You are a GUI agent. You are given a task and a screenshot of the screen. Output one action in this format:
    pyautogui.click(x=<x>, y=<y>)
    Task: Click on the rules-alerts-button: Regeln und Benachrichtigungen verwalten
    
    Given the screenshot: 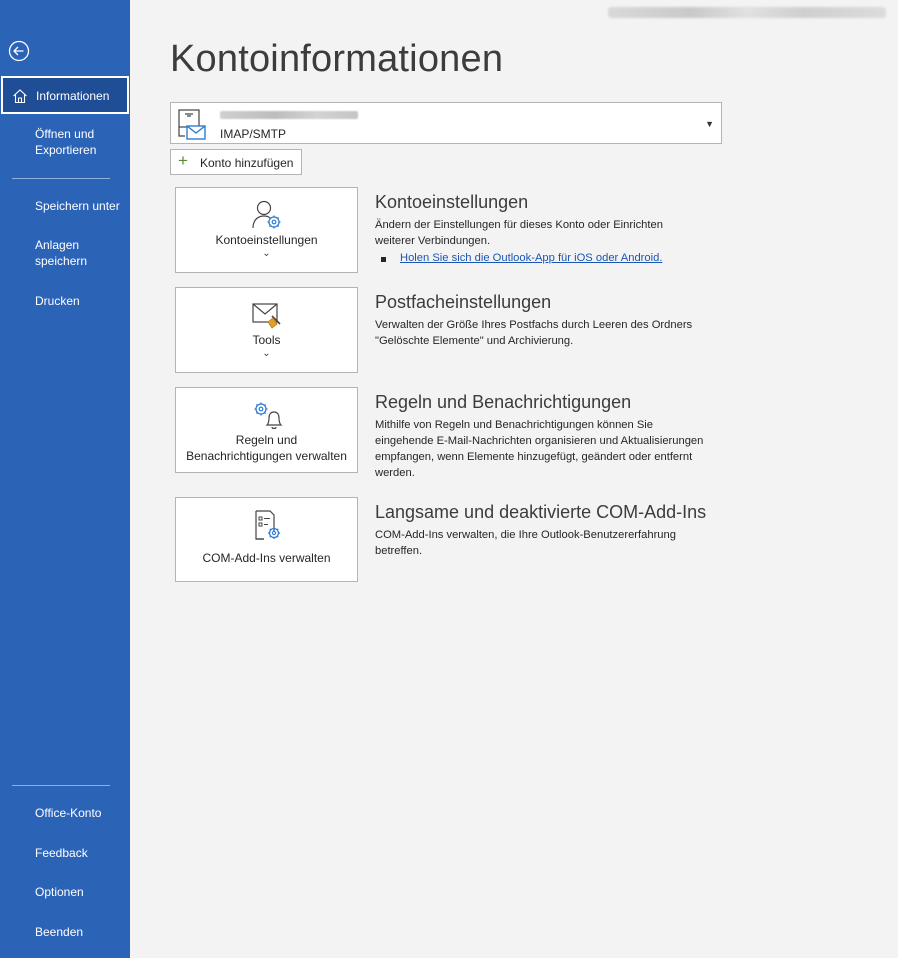 What is the action you would take?
    pyautogui.click(x=266, y=430)
    